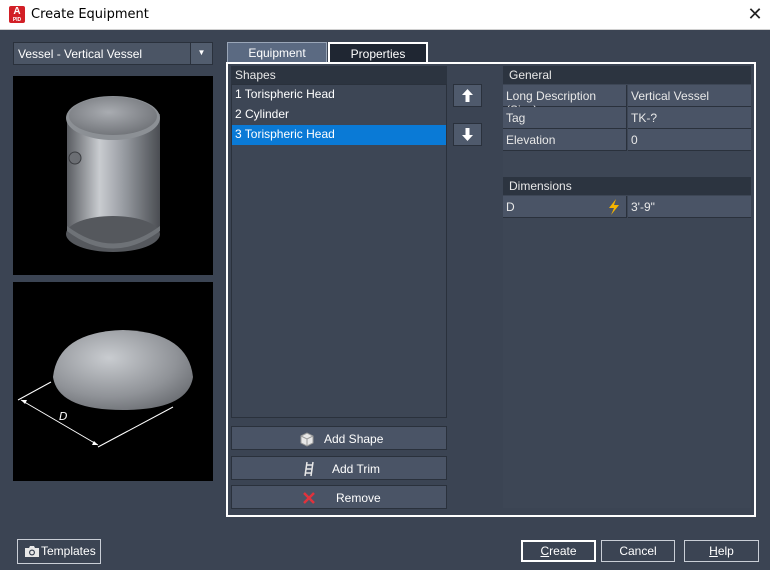  Describe the element at coordinates (627, 75) in the screenshot. I see `general-header: General` at that location.